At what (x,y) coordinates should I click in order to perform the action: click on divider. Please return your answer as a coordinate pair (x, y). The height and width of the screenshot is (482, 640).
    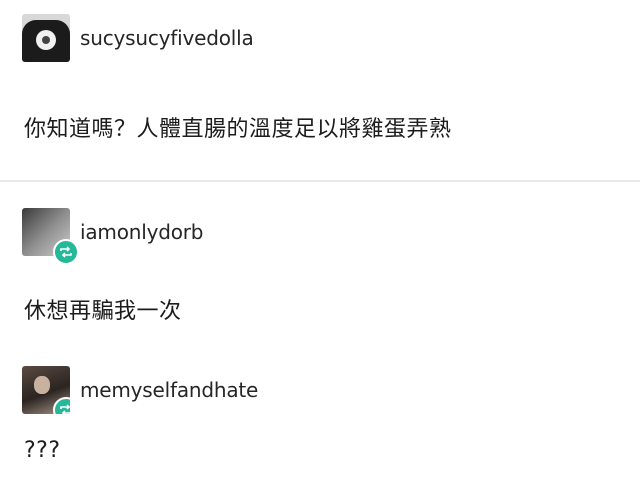
    Looking at the image, I should click on (320, 181).